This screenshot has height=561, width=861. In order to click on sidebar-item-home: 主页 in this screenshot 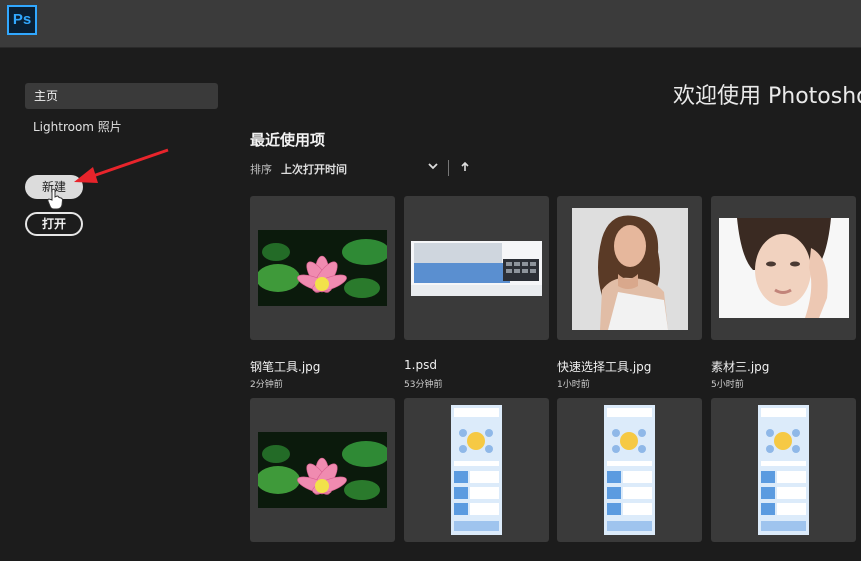, I will do `click(121, 96)`.